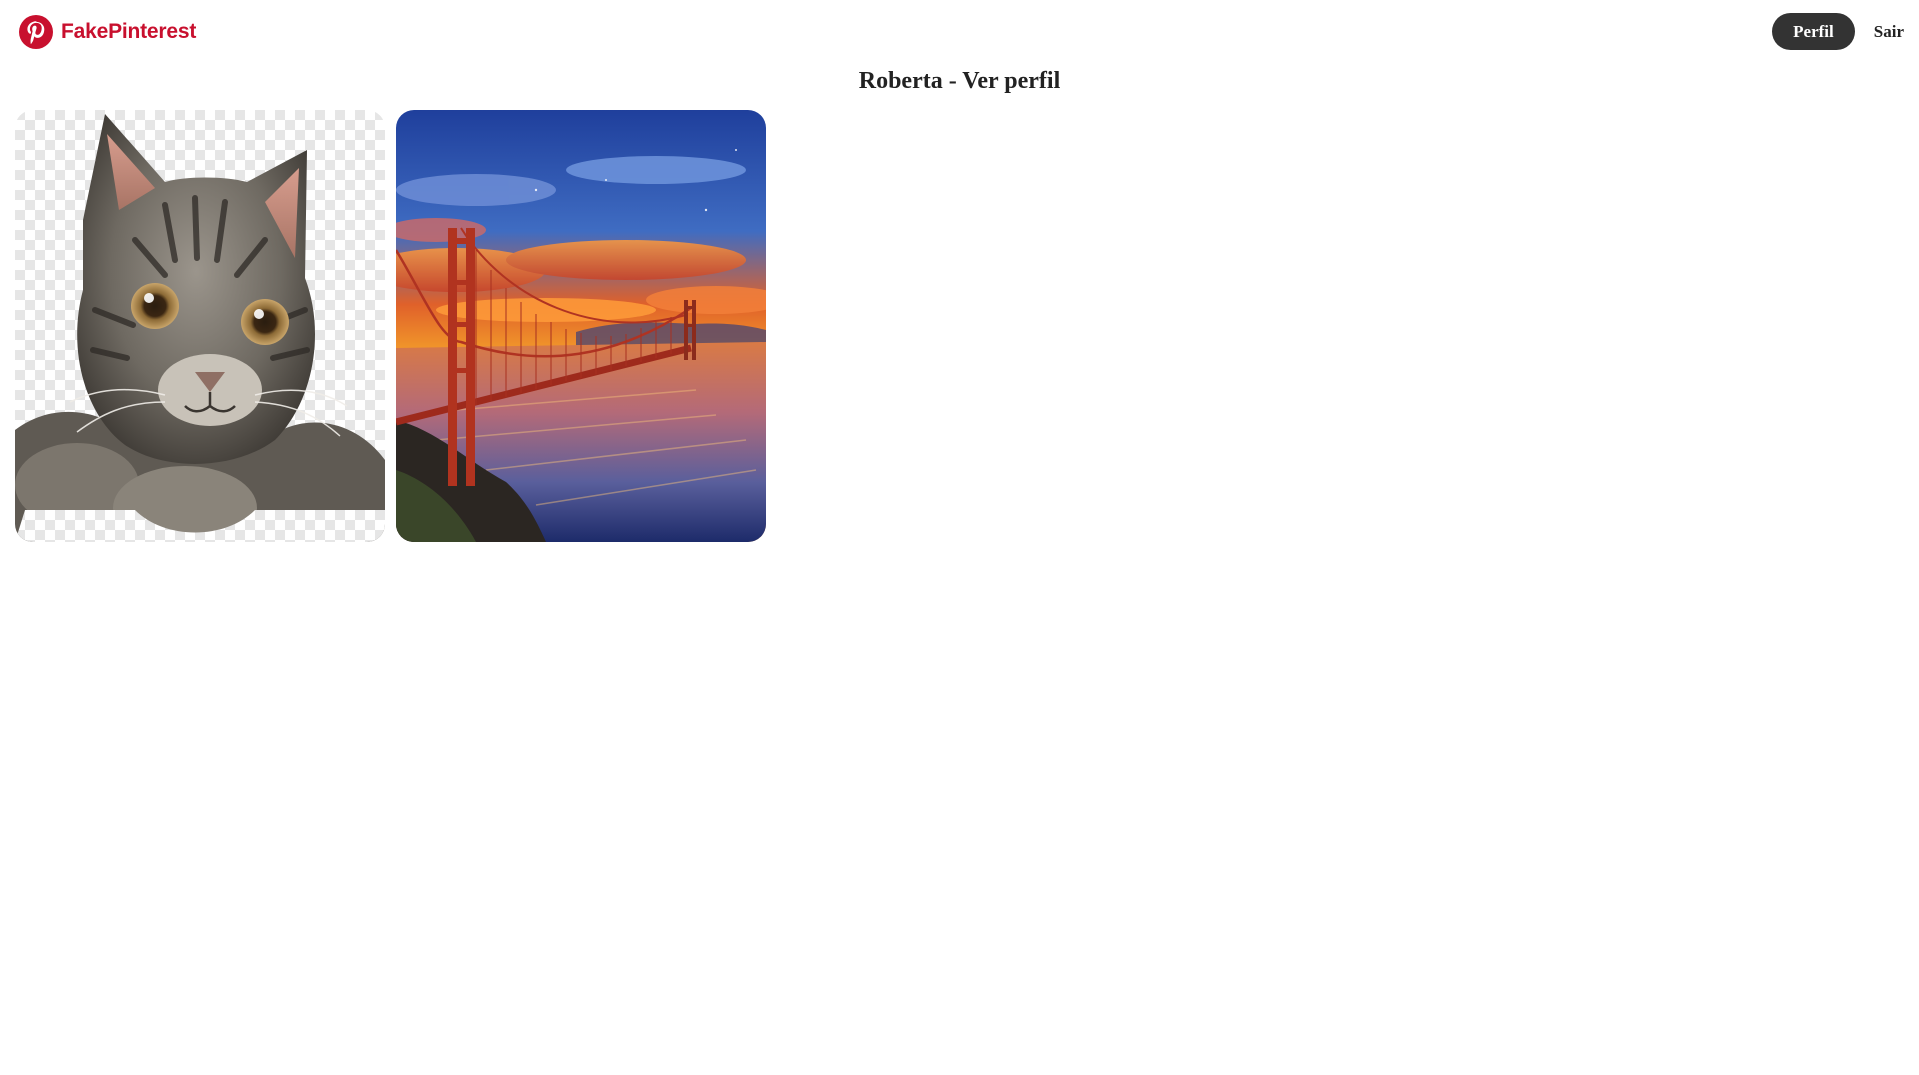 The image size is (1919, 1075). I want to click on profile-button: Perfil, so click(1813, 31).